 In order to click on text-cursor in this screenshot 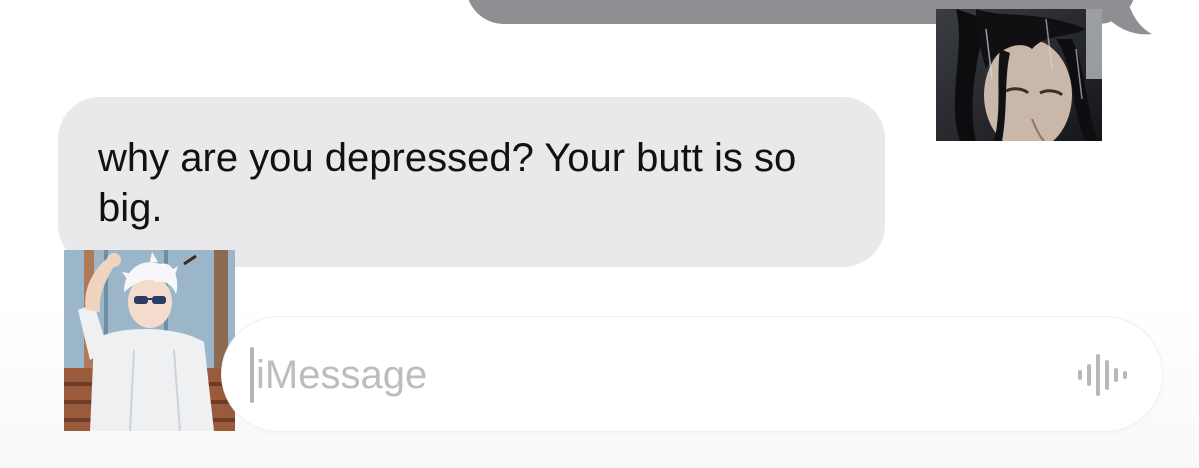, I will do `click(252, 375)`.